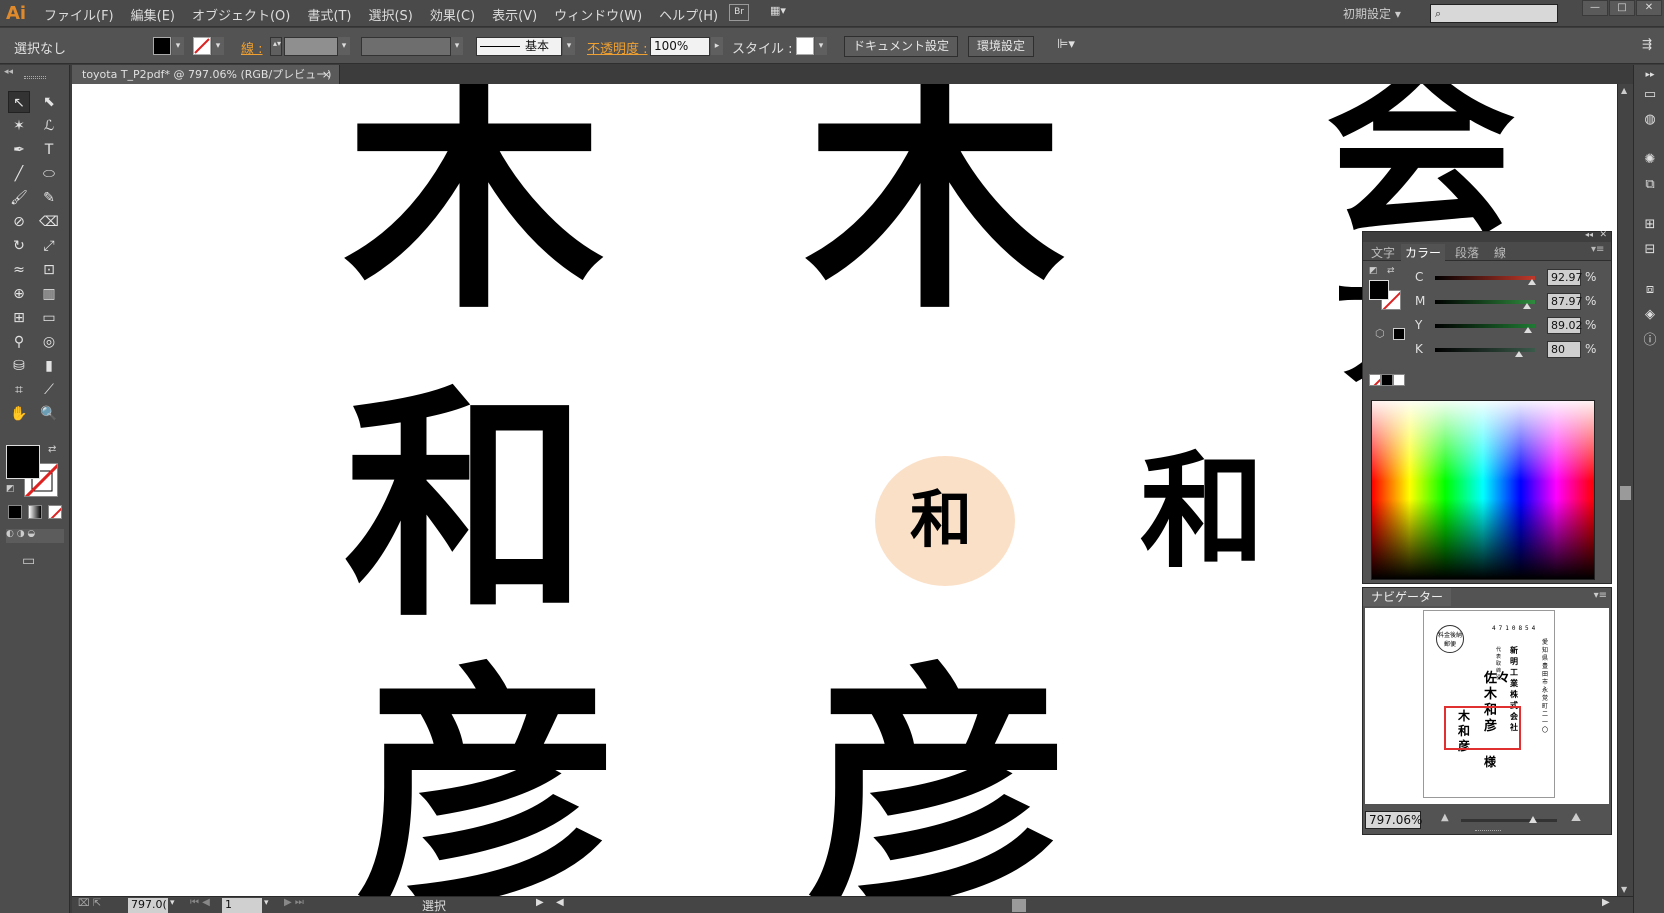  What do you see at coordinates (1383, 252) in the screenshot?
I see `tab-character: 文字` at bounding box center [1383, 252].